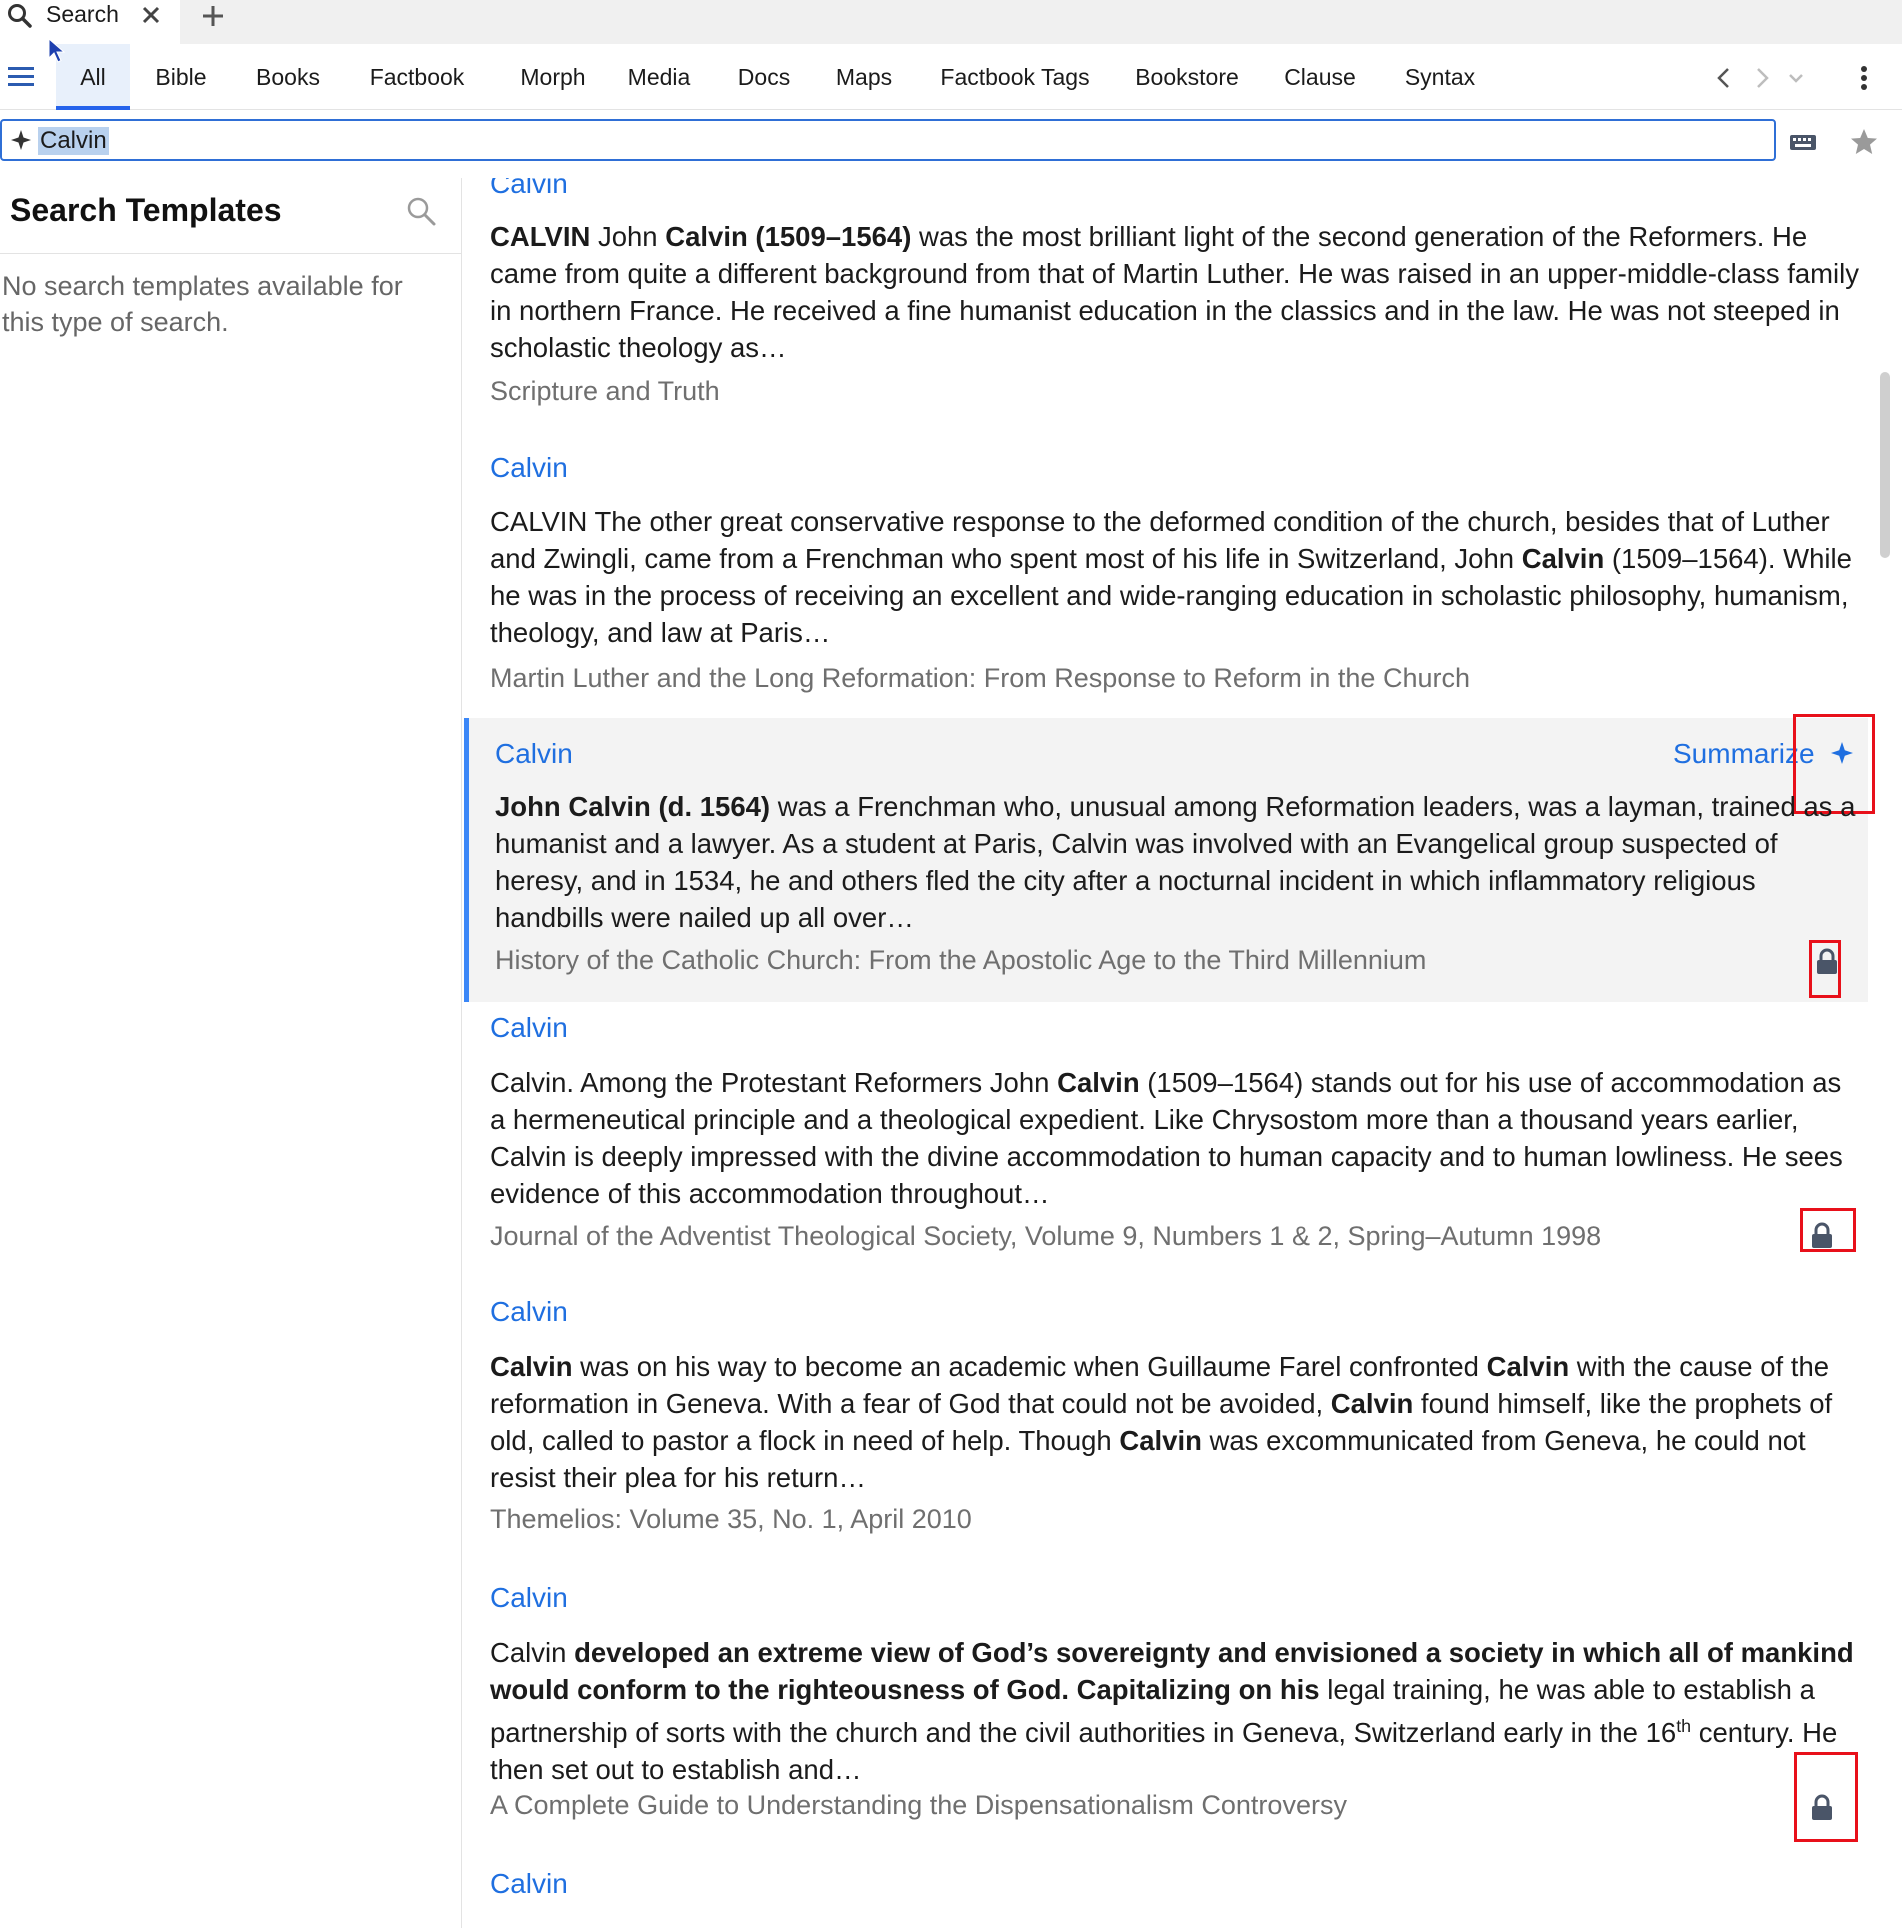  Describe the element at coordinates (888, 140) in the screenshot. I see `search-input: Calvin` at that location.